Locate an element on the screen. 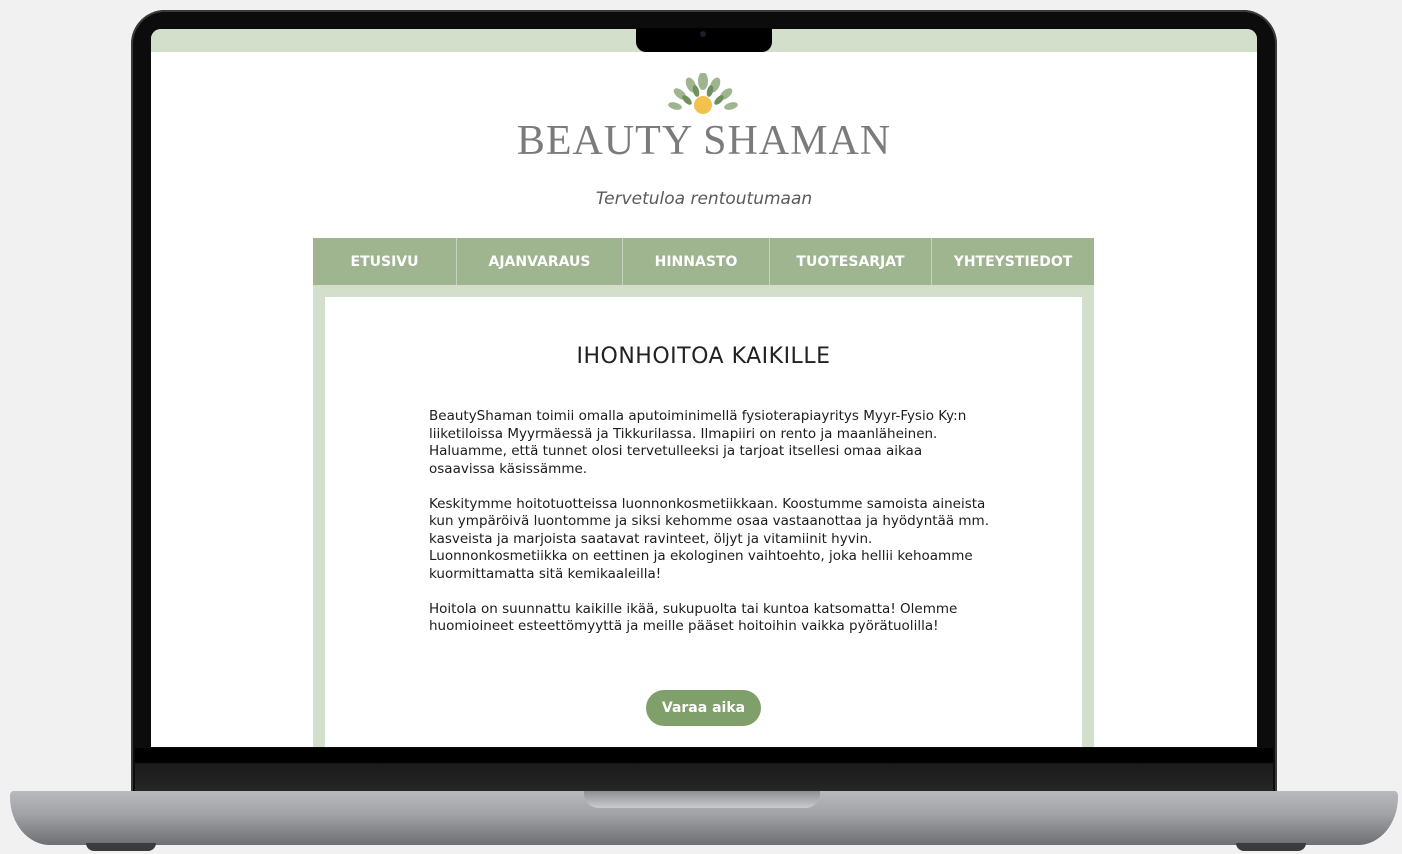 The height and width of the screenshot is (854, 1402). nav-item-etusivu: ETUSIVU is located at coordinates (385, 261).